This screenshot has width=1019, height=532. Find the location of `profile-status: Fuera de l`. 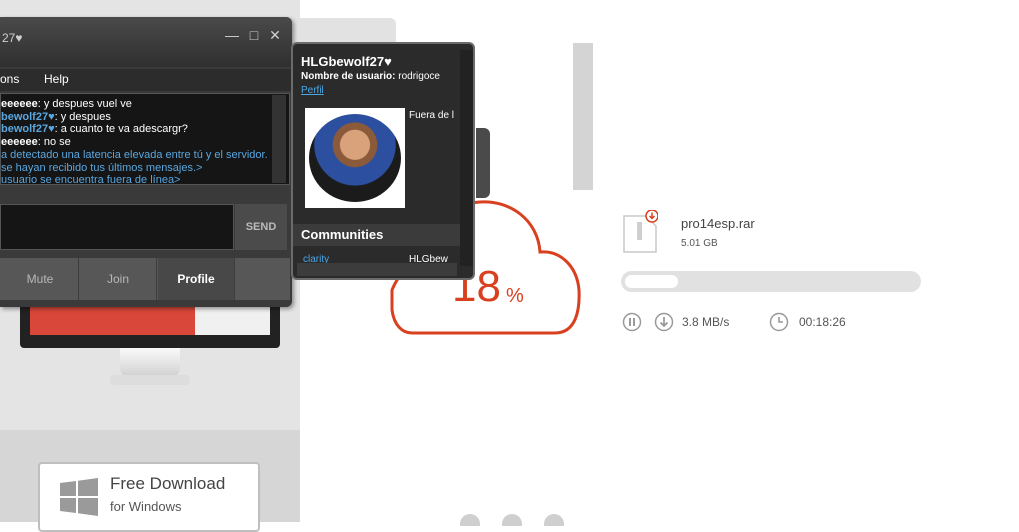

profile-status: Fuera de l is located at coordinates (432, 115).